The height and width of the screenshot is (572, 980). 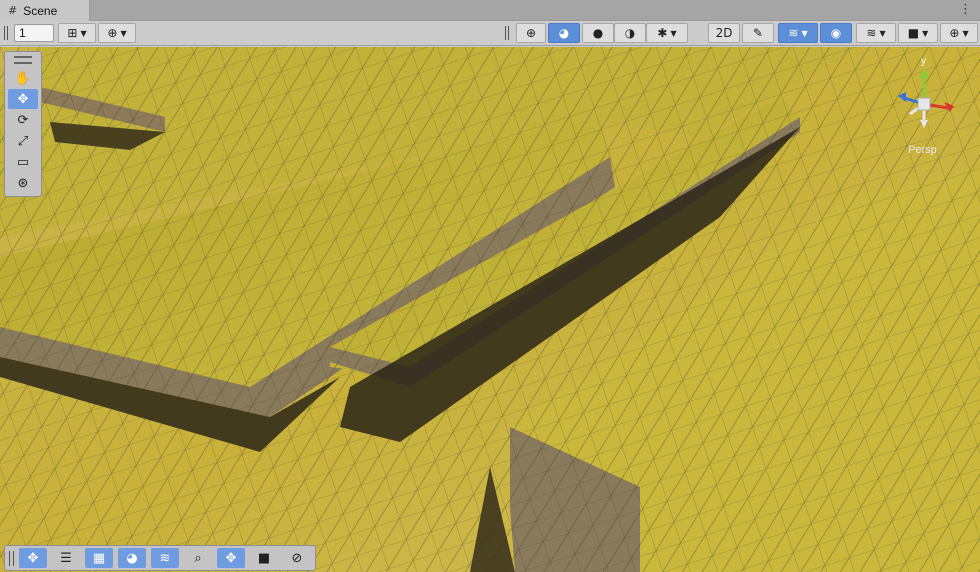 I want to click on rotate-tool-icon: ⟳, so click(x=23, y=120).